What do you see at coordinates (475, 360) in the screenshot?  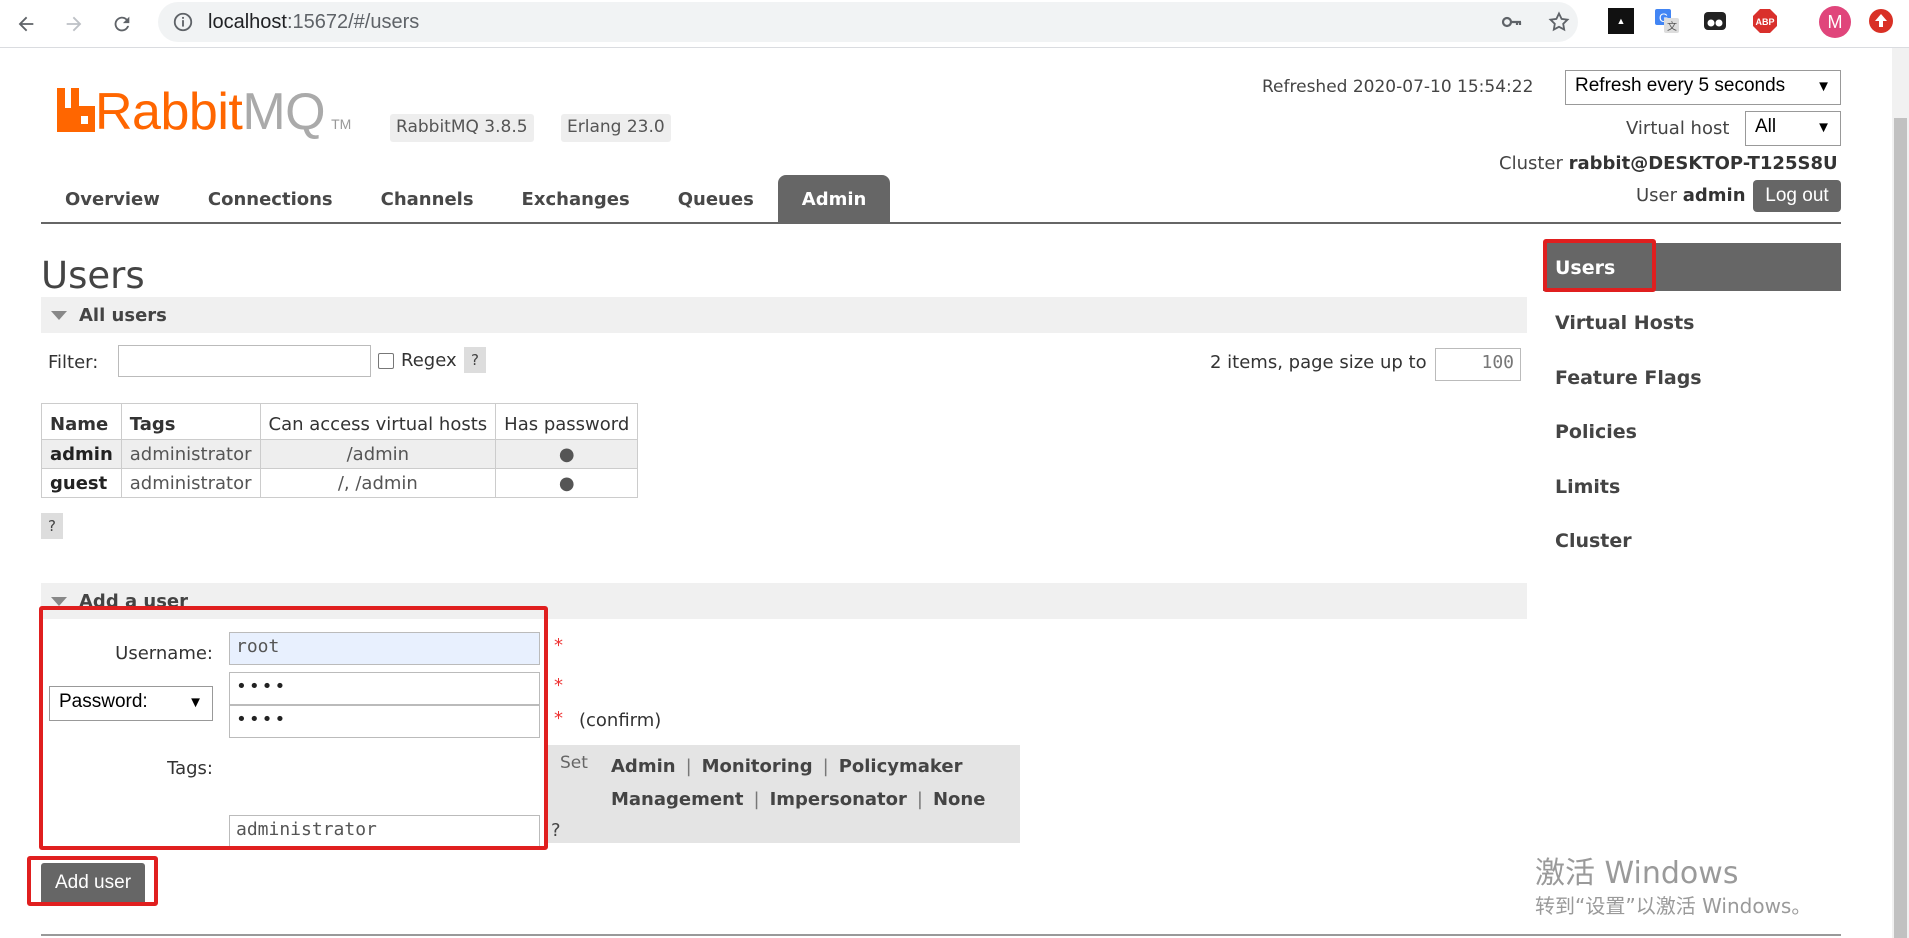 I see `filter-help-icon: ?` at bounding box center [475, 360].